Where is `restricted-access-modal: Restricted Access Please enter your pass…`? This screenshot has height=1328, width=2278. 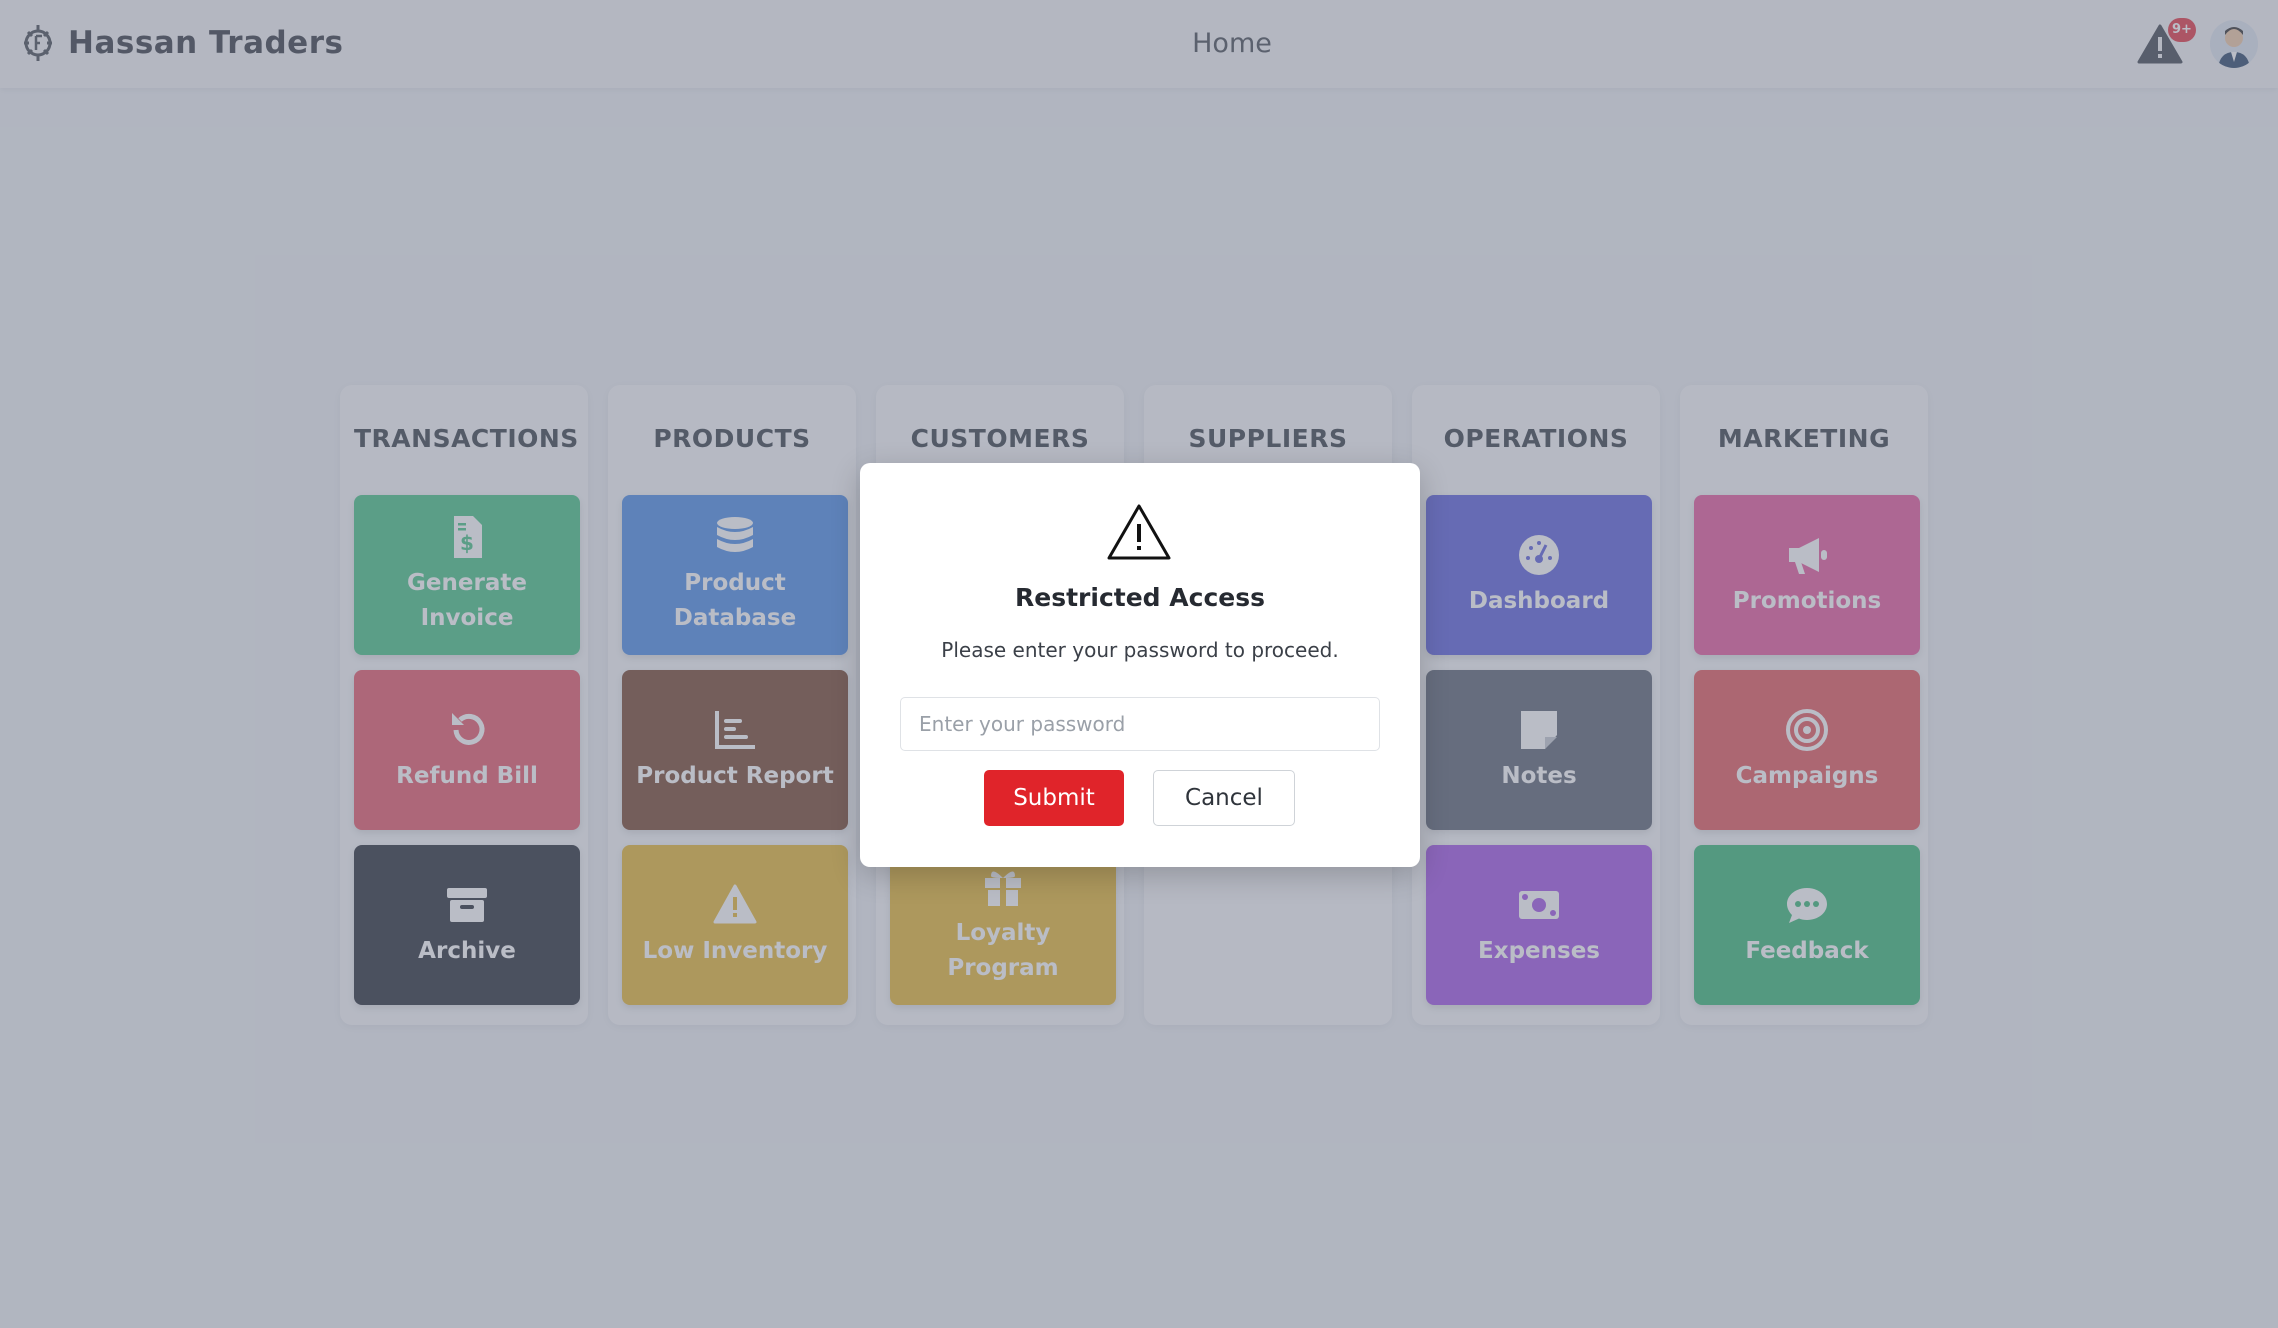
restricted-access-modal: Restricted Access Please enter your pass… is located at coordinates (1140, 665).